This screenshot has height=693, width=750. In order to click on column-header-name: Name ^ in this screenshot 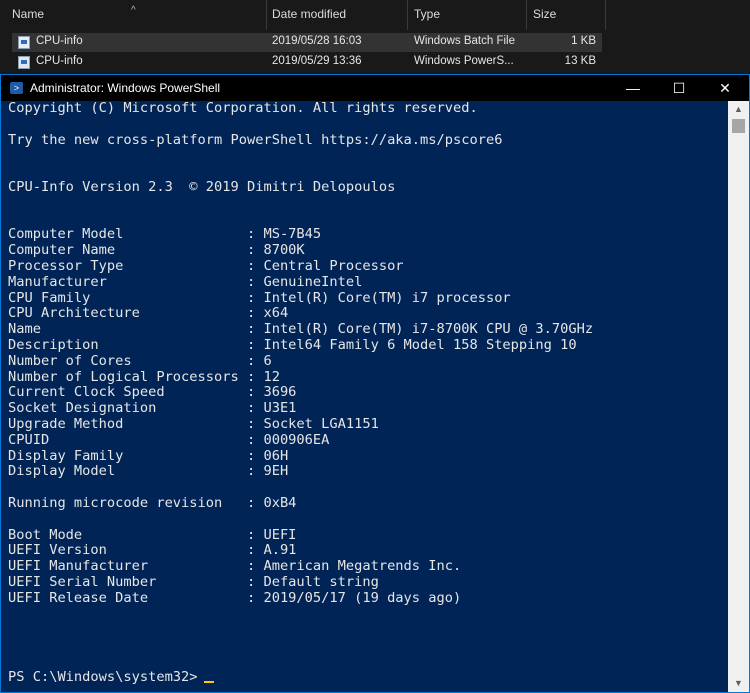, I will do `click(133, 15)`.